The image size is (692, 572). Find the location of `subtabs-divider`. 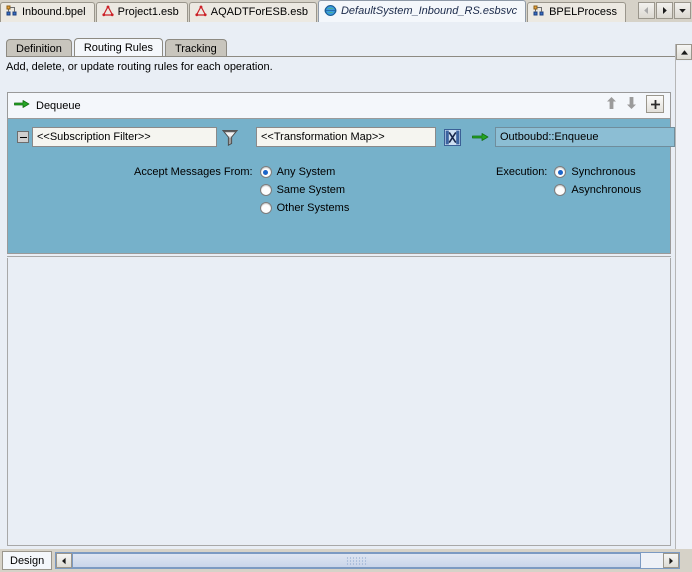

subtabs-divider is located at coordinates (346, 56).